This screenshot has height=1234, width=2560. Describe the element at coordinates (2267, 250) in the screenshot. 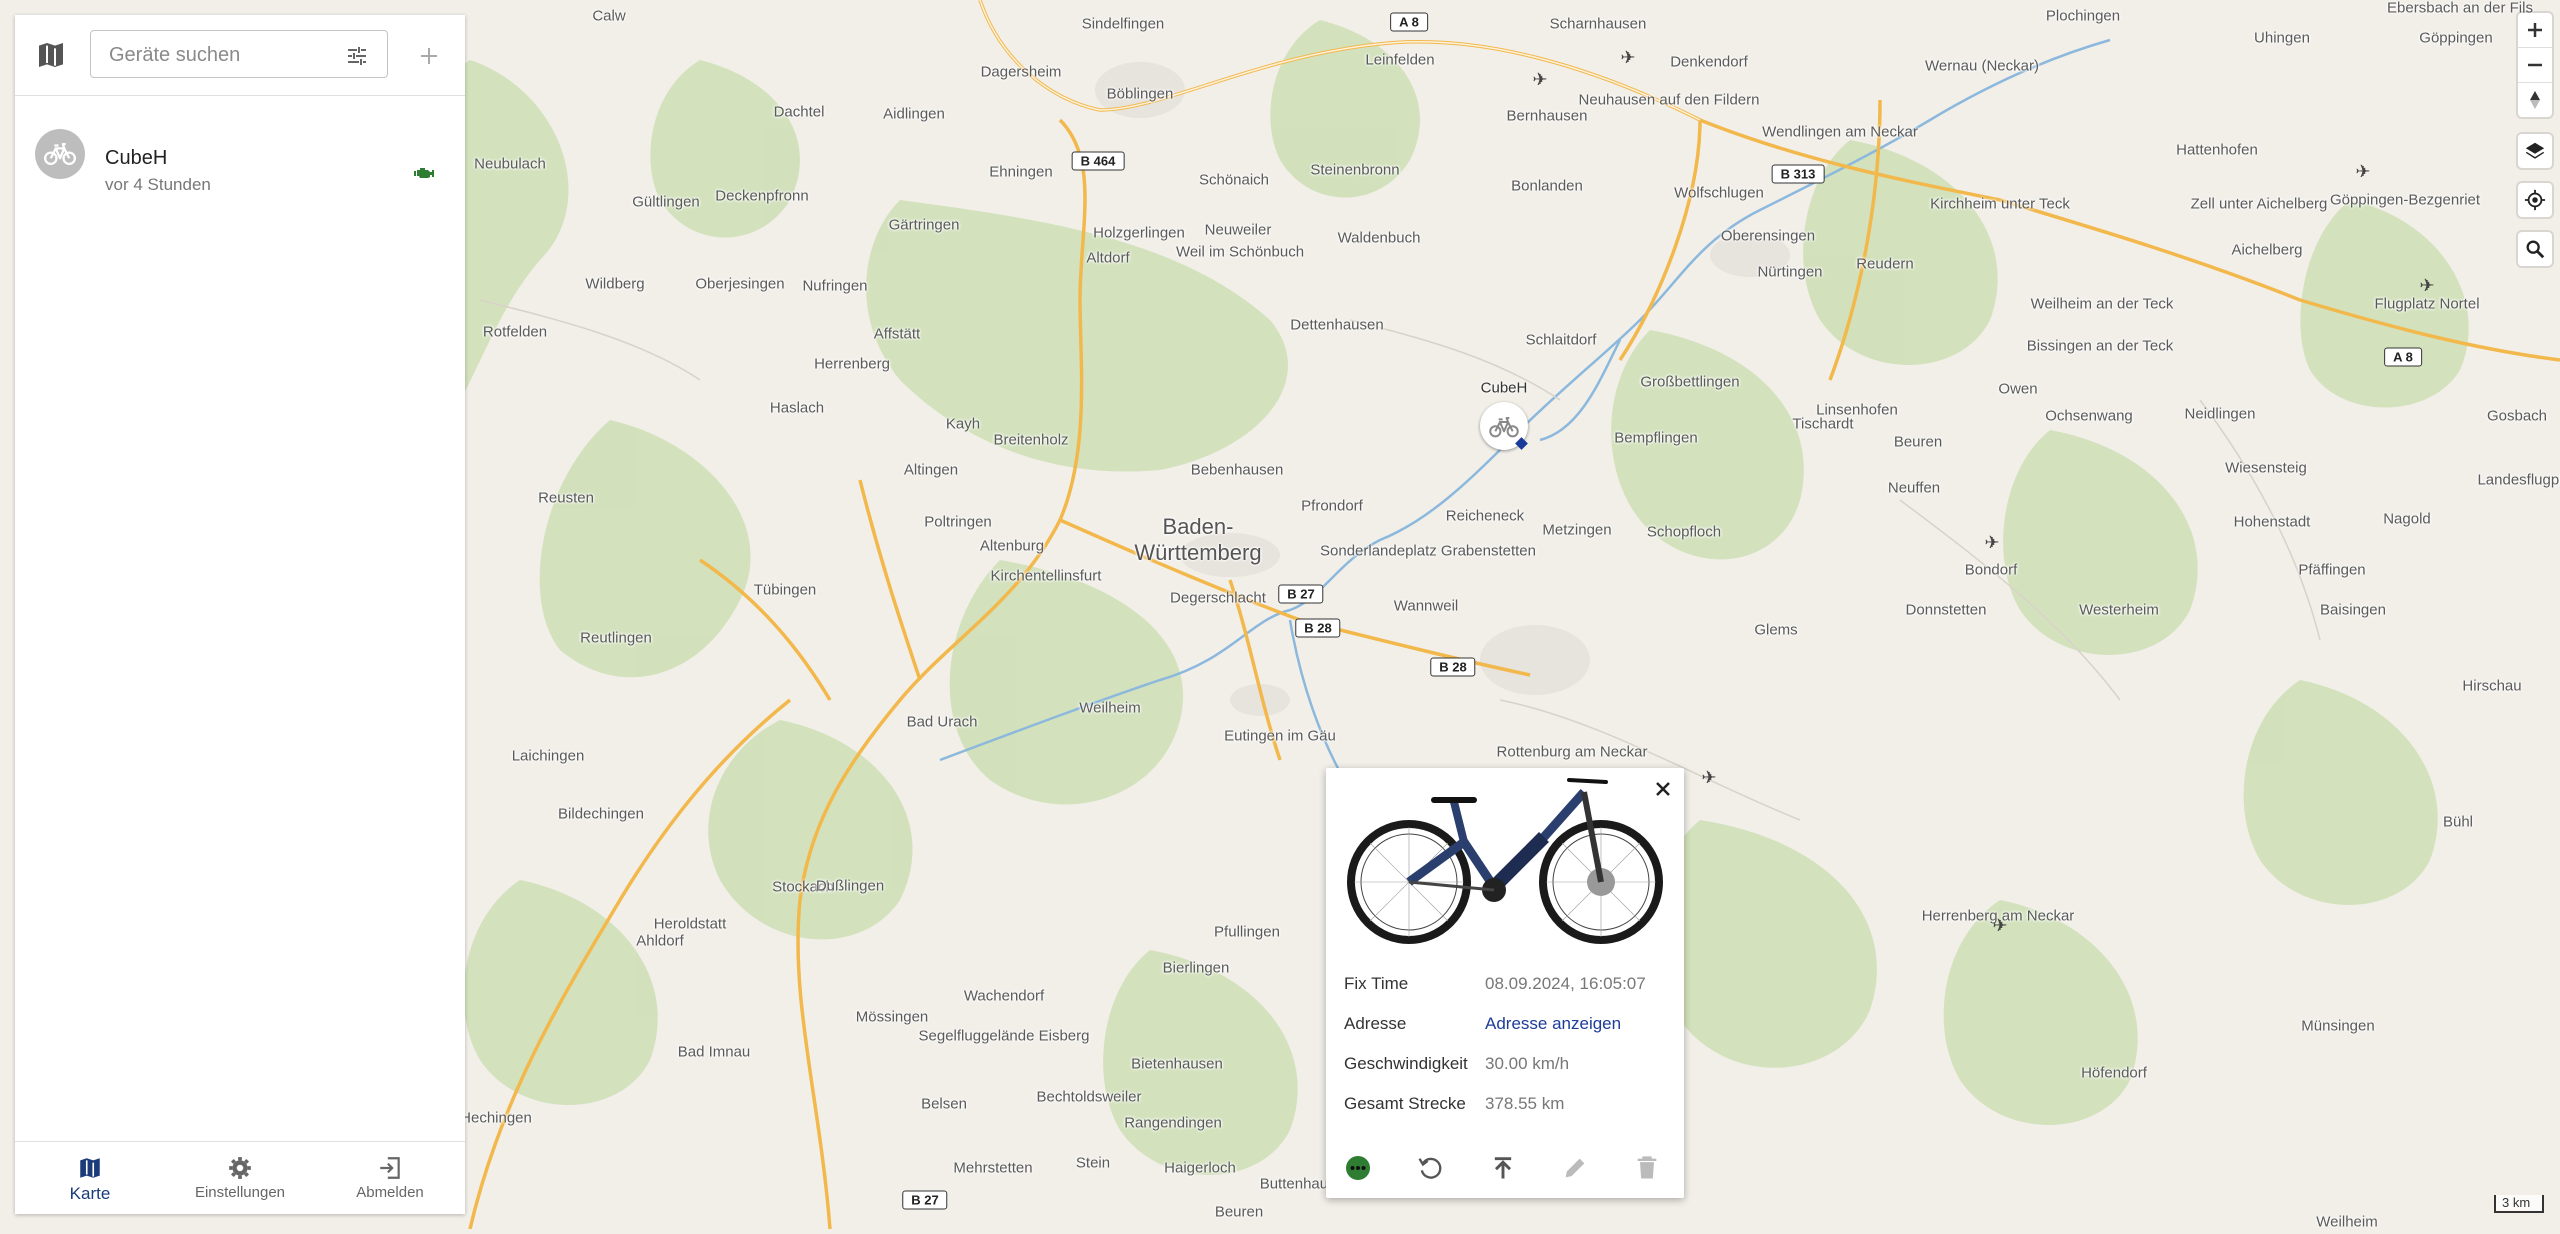

I see `place-label: Aichelberg` at that location.